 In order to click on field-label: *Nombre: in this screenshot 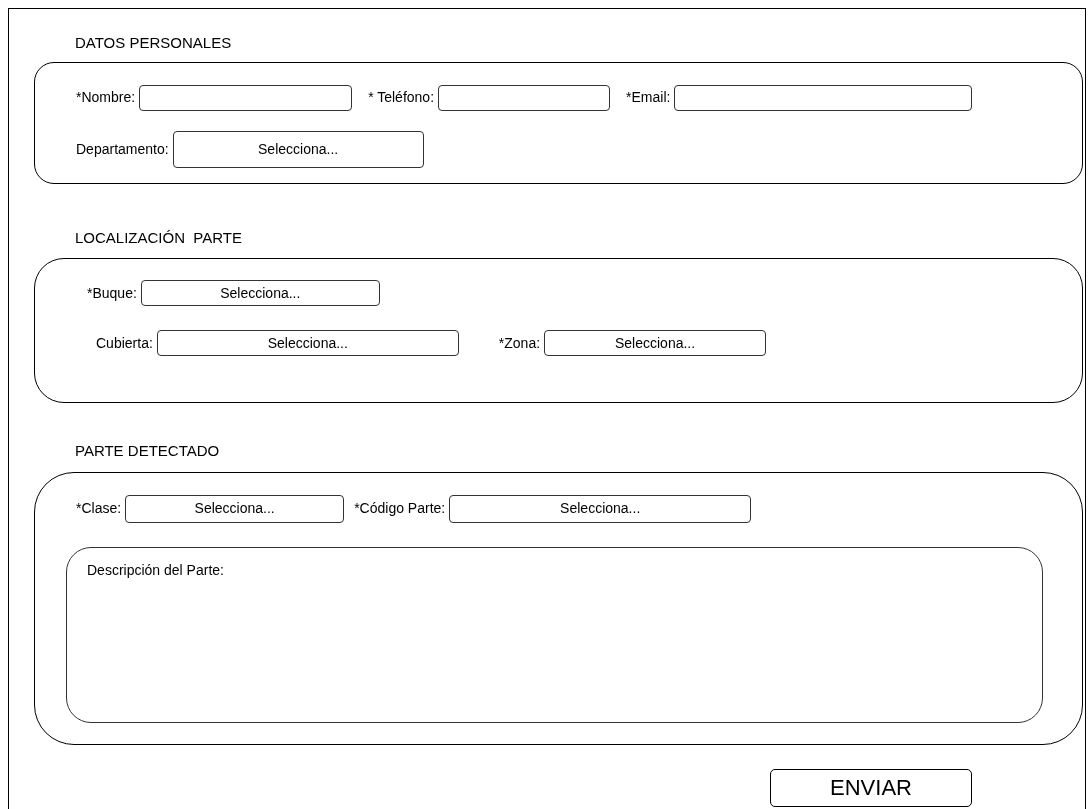, I will do `click(106, 97)`.